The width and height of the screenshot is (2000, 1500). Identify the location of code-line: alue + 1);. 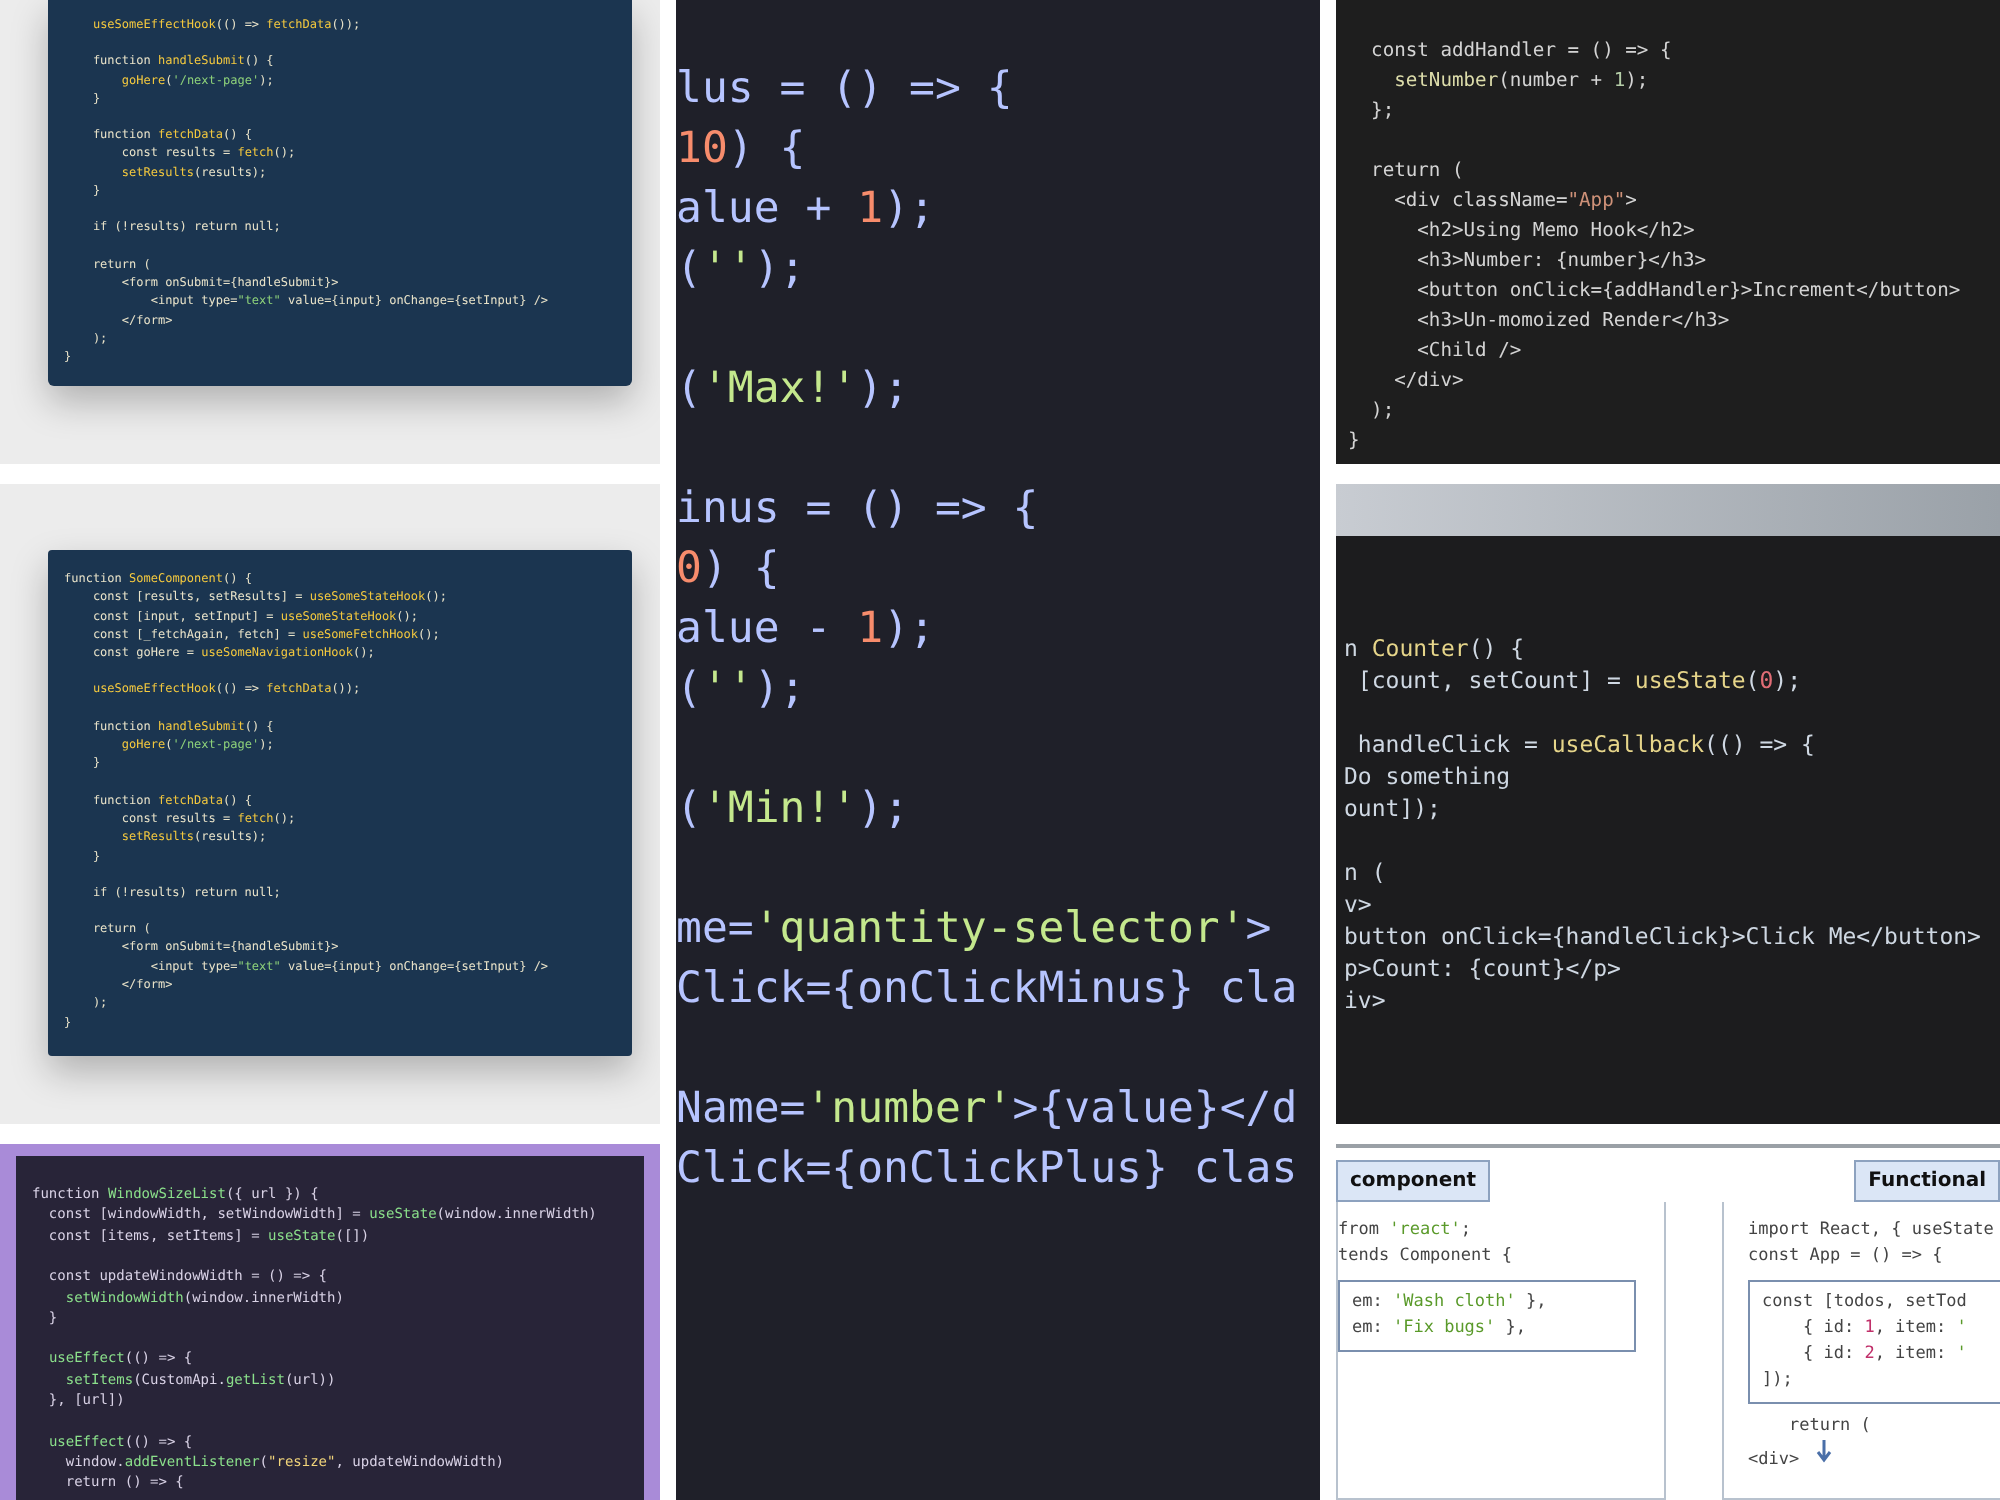
(806, 210).